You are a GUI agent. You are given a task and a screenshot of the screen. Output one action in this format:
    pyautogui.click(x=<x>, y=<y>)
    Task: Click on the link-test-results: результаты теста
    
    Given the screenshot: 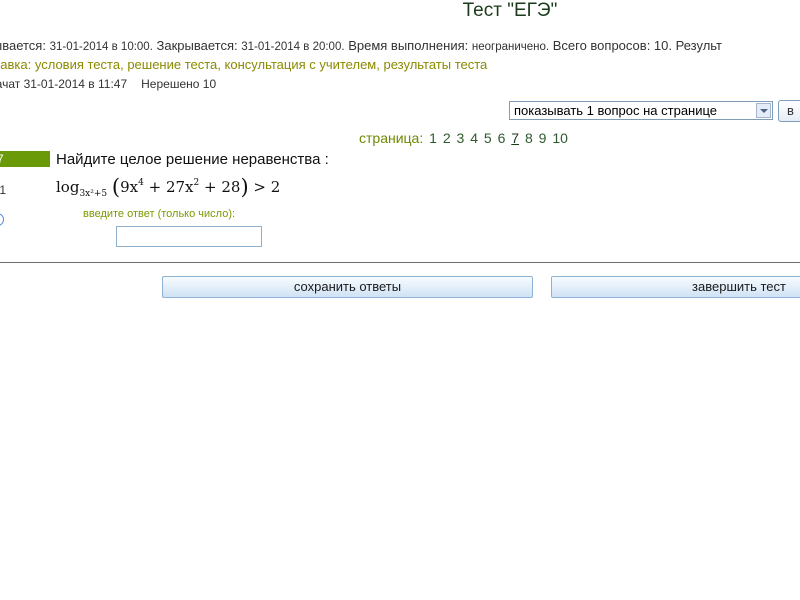 What is the action you would take?
    pyautogui.click(x=435, y=64)
    